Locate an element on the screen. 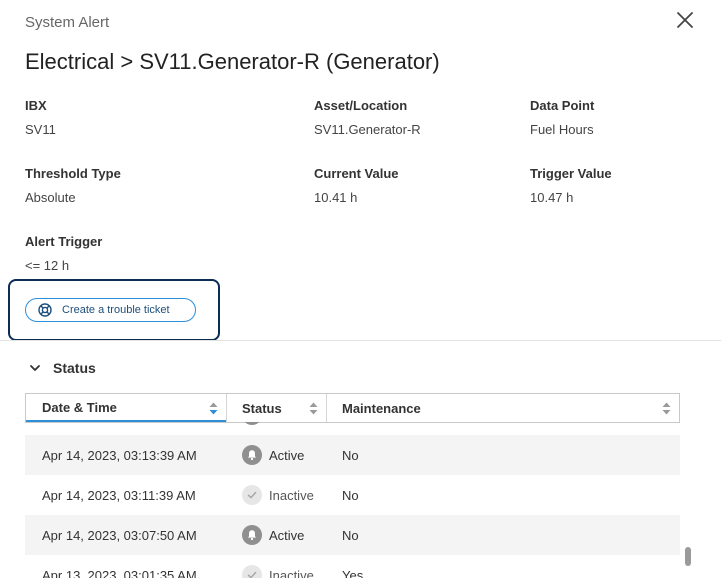  alert-trigger-value: <= 12 h is located at coordinates (47, 265).